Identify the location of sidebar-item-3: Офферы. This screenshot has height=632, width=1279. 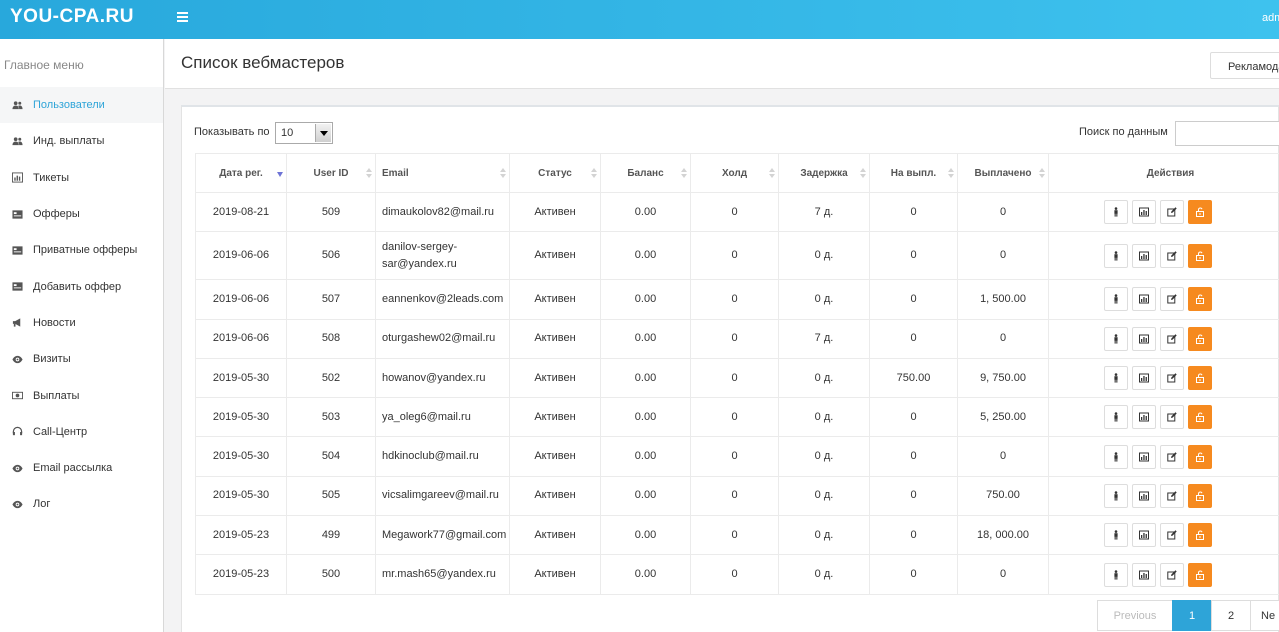
(81, 214).